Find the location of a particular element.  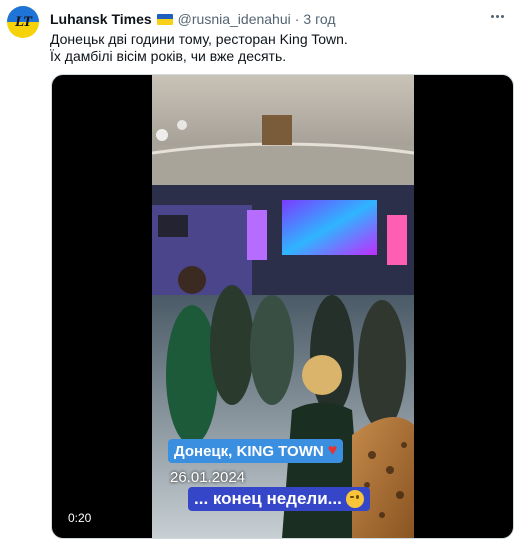

author-handle: @rusnia_idenahui is located at coordinates (234, 19).